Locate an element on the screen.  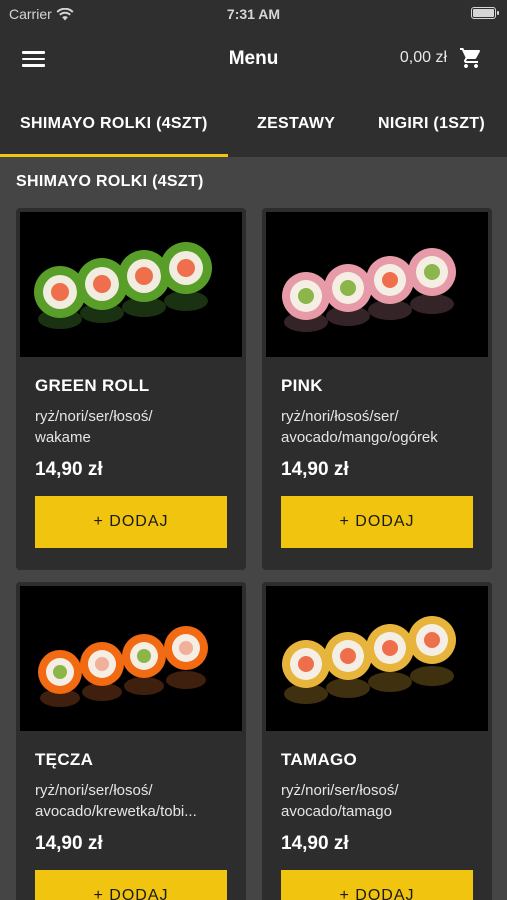
app-header: Menu 0,00 zł is located at coordinates (253, 61).